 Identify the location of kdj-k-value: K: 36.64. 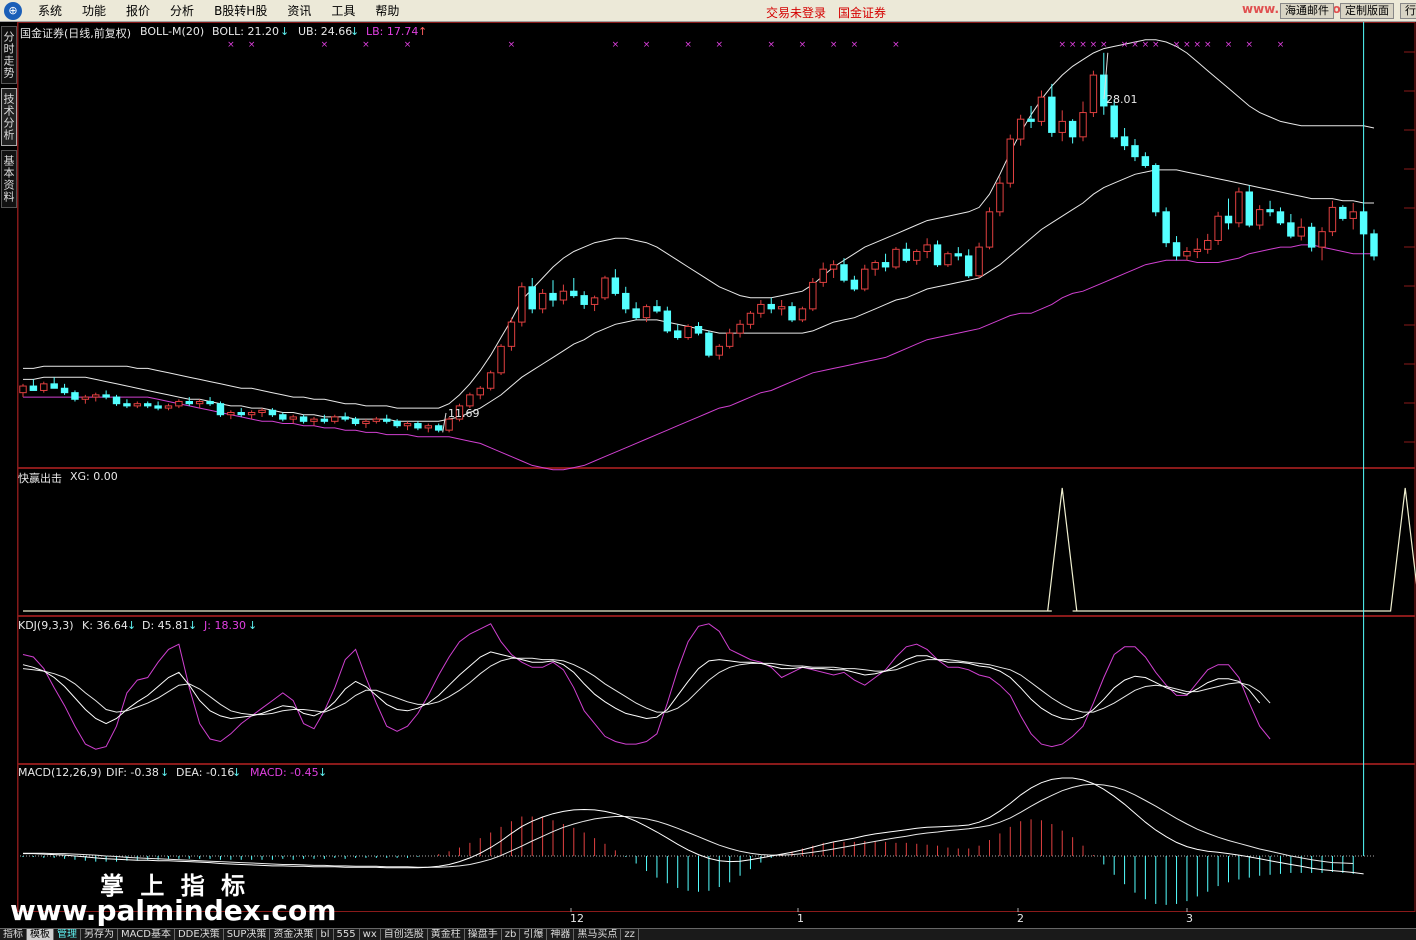
(105, 625).